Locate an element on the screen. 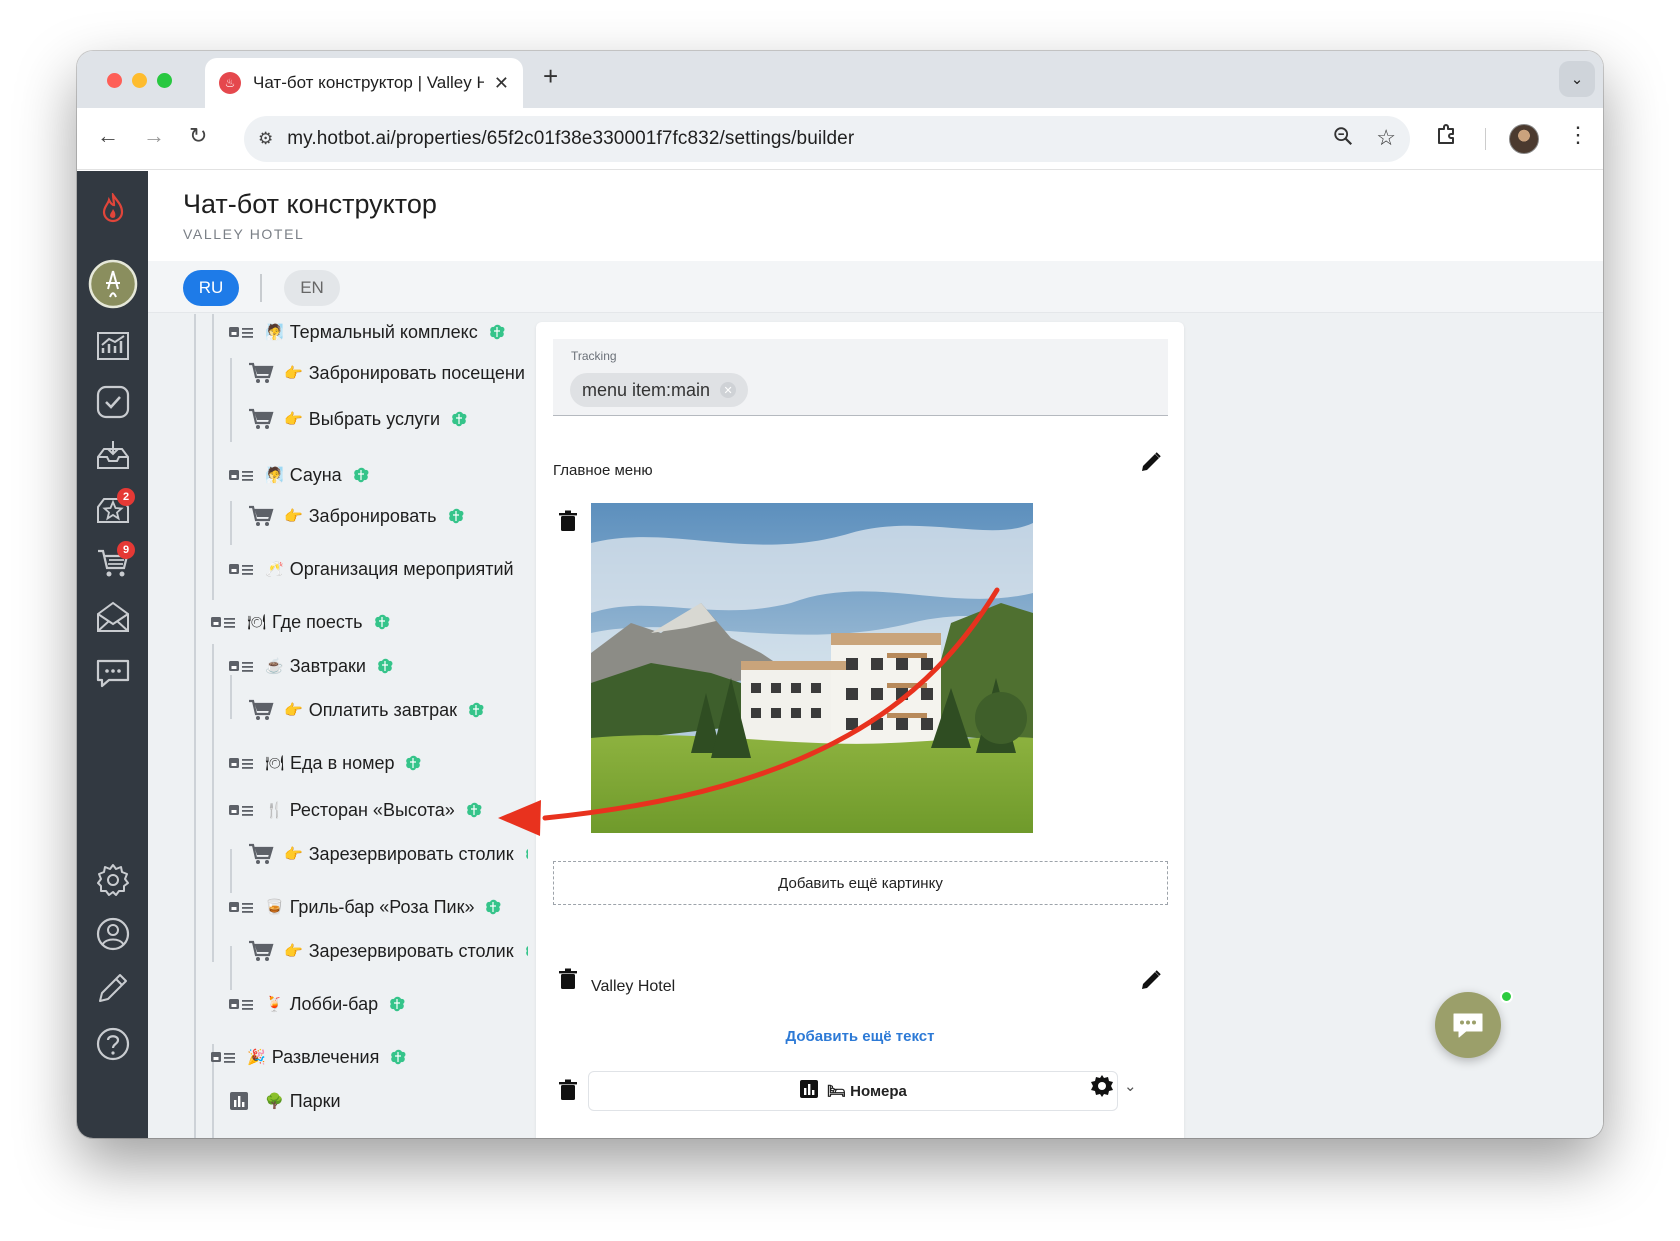 Image resolution: width=1680 pixels, height=1241 pixels. tree-item: 🍽 Где поесть is located at coordinates (301, 622).